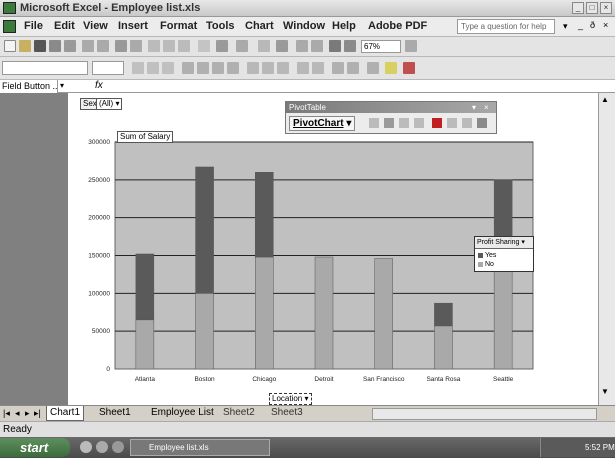 Image resolution: width=615 pixels, height=458 pixels. Describe the element at coordinates (287, 413) in the screenshot. I see `tab-sheet3: Sheet3` at that location.